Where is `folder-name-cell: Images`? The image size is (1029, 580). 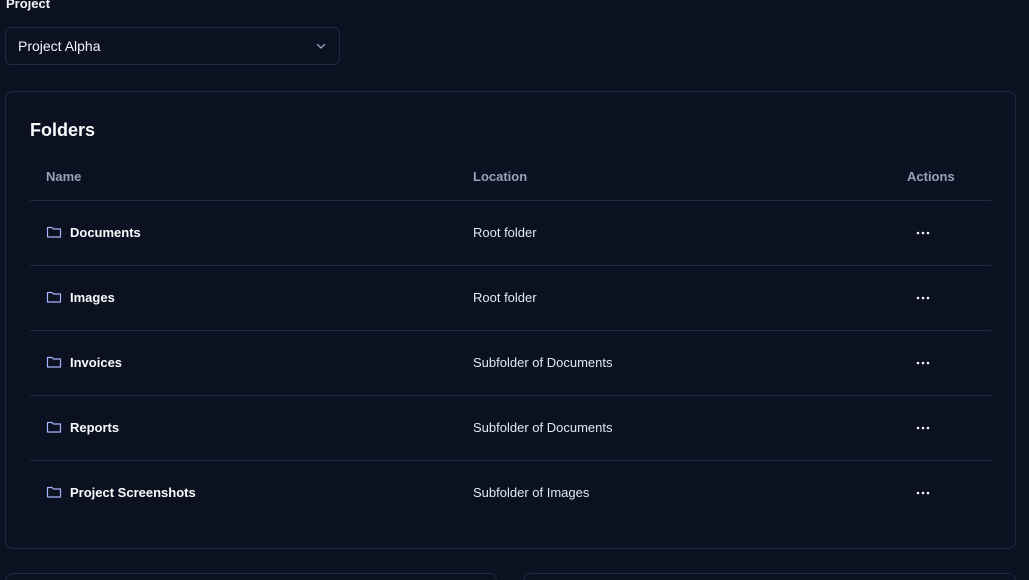
folder-name-cell: Images is located at coordinates (80, 297).